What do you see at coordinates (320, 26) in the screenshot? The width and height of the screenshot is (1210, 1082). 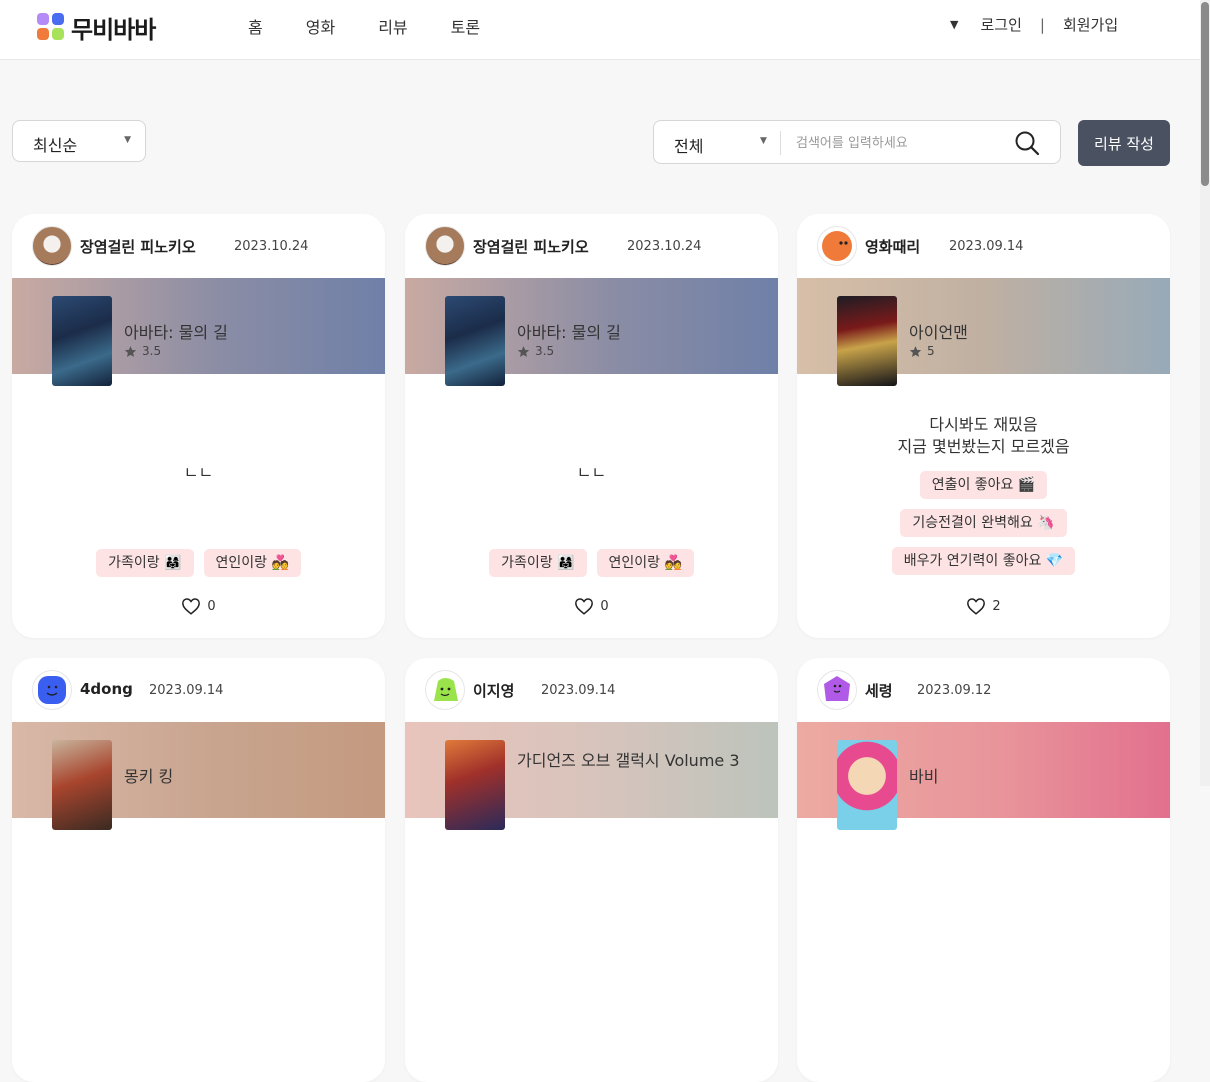 I see `nav-movies: 영화` at bounding box center [320, 26].